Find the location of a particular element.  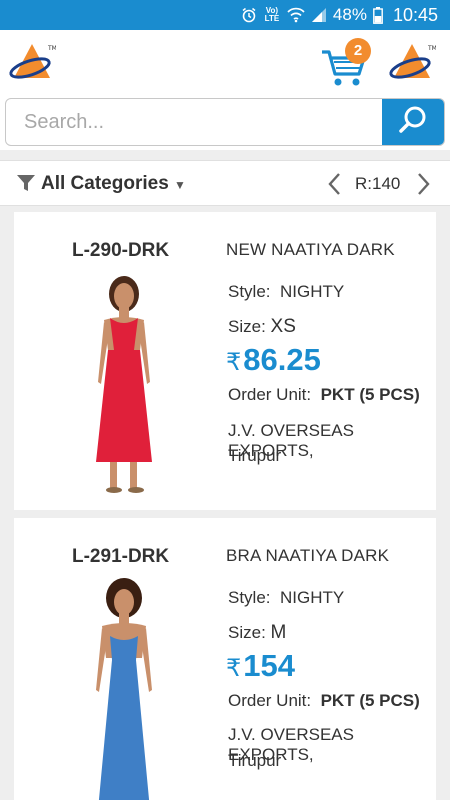

chevron-left-icon is located at coordinates (335, 184).